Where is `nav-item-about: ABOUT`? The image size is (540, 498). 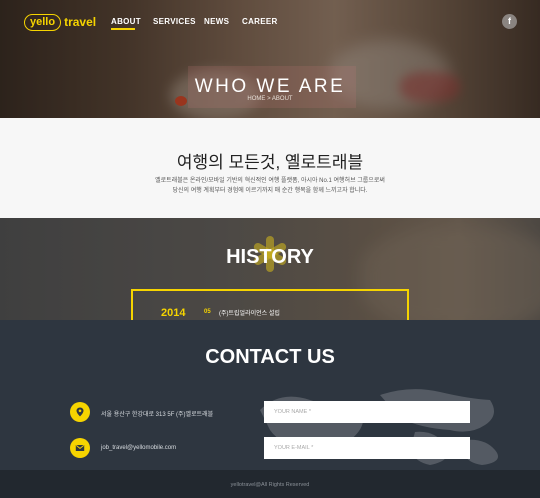 nav-item-about: ABOUT is located at coordinates (126, 21).